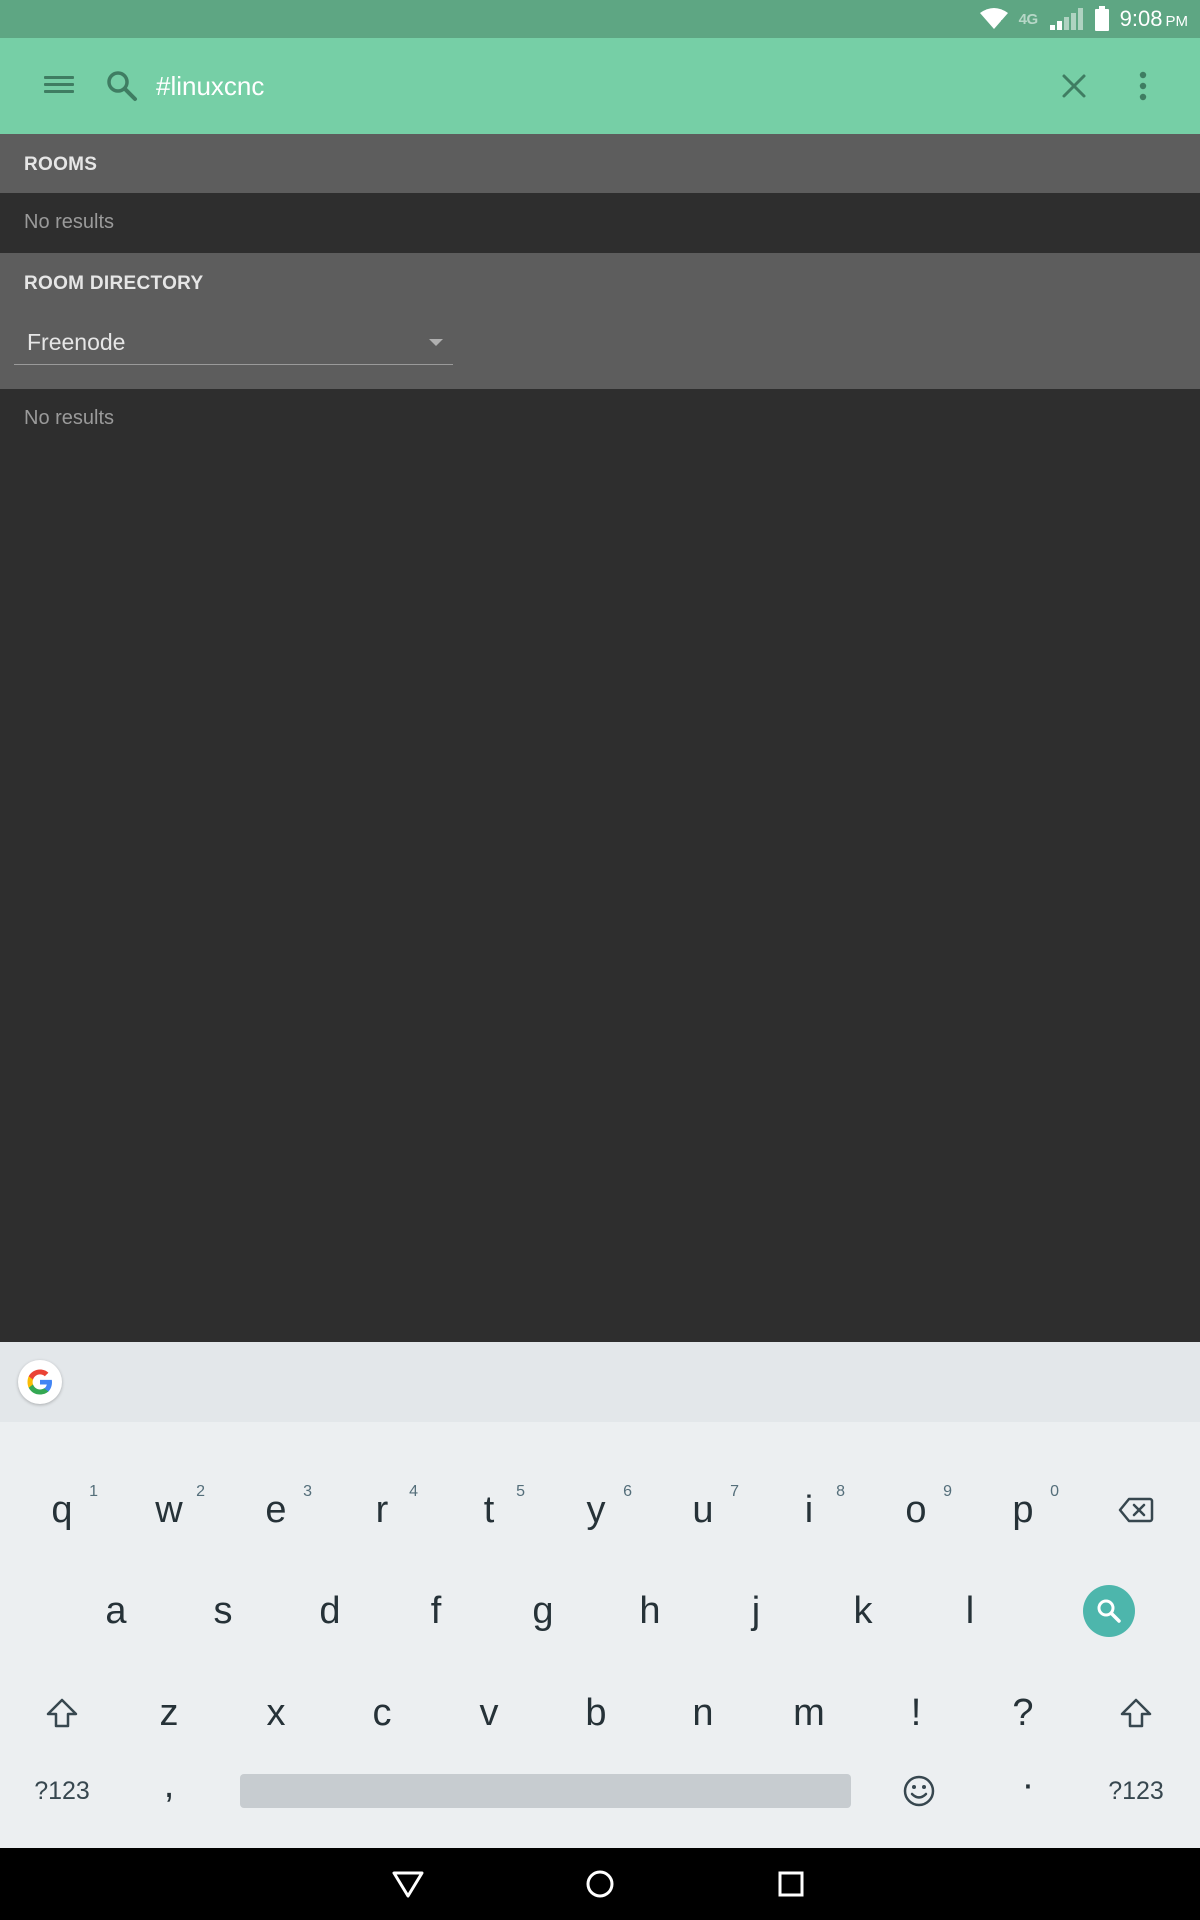 The image size is (1200, 1920). I want to click on rooms-empty-text: No results, so click(69, 222).